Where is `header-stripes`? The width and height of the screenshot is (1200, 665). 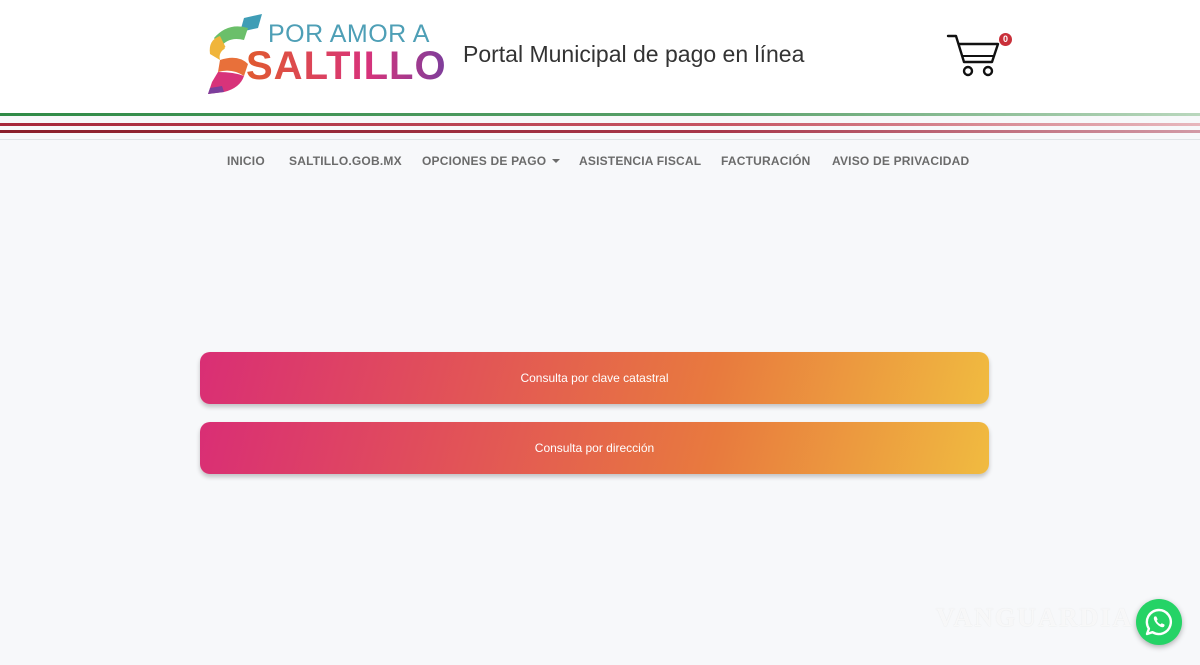
header-stripes is located at coordinates (600, 127).